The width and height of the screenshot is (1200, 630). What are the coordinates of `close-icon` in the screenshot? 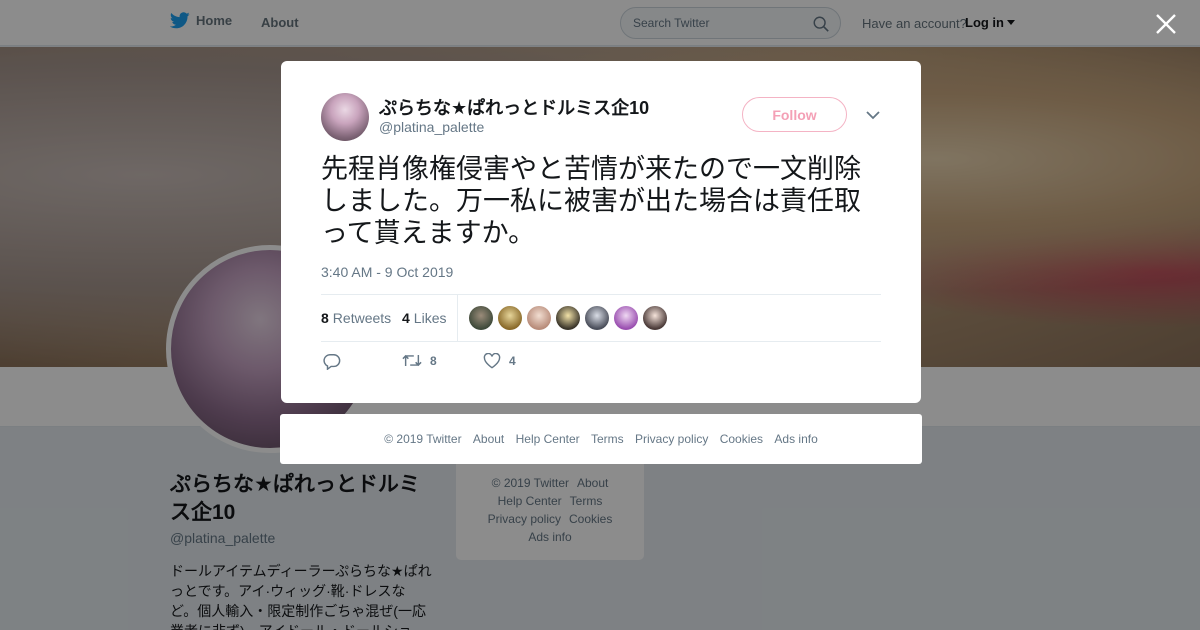 It's located at (1166, 24).